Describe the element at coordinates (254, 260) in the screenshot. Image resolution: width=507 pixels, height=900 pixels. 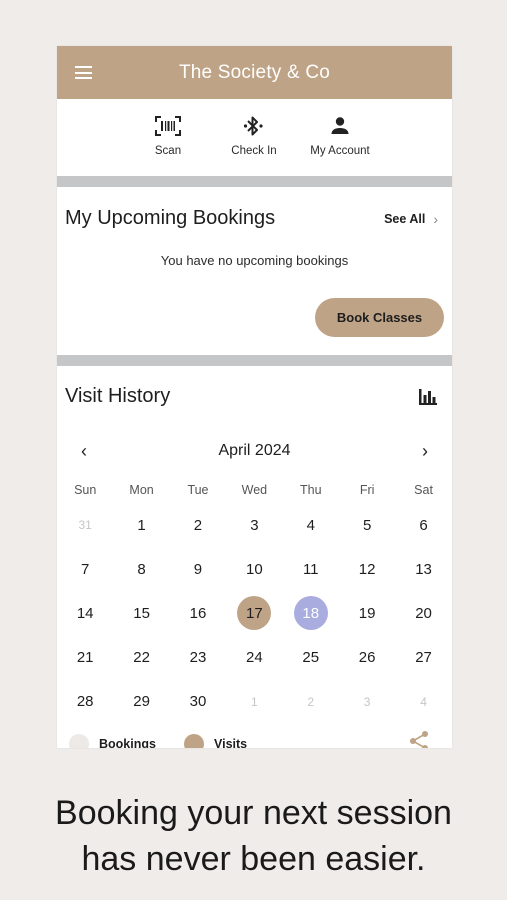
I see `empty-bookings-message: You have no upcoming bookings` at that location.